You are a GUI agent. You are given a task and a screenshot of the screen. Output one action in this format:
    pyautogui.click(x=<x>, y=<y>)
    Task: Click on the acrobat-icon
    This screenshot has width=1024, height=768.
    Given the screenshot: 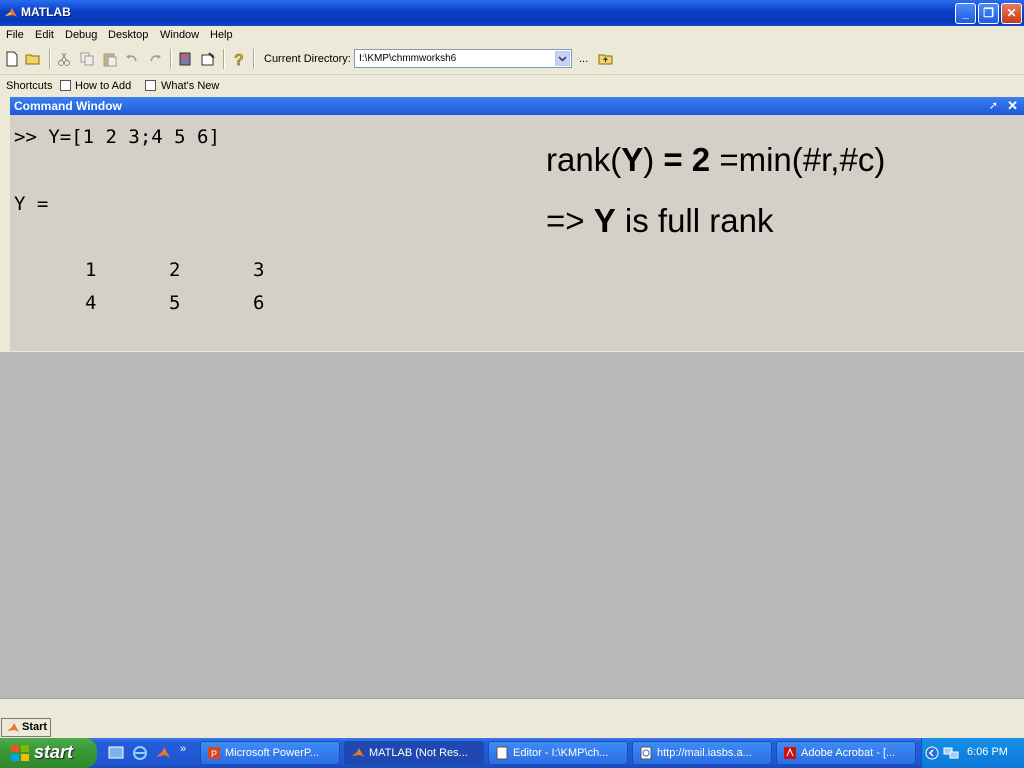 What is the action you would take?
    pyautogui.click(x=790, y=753)
    